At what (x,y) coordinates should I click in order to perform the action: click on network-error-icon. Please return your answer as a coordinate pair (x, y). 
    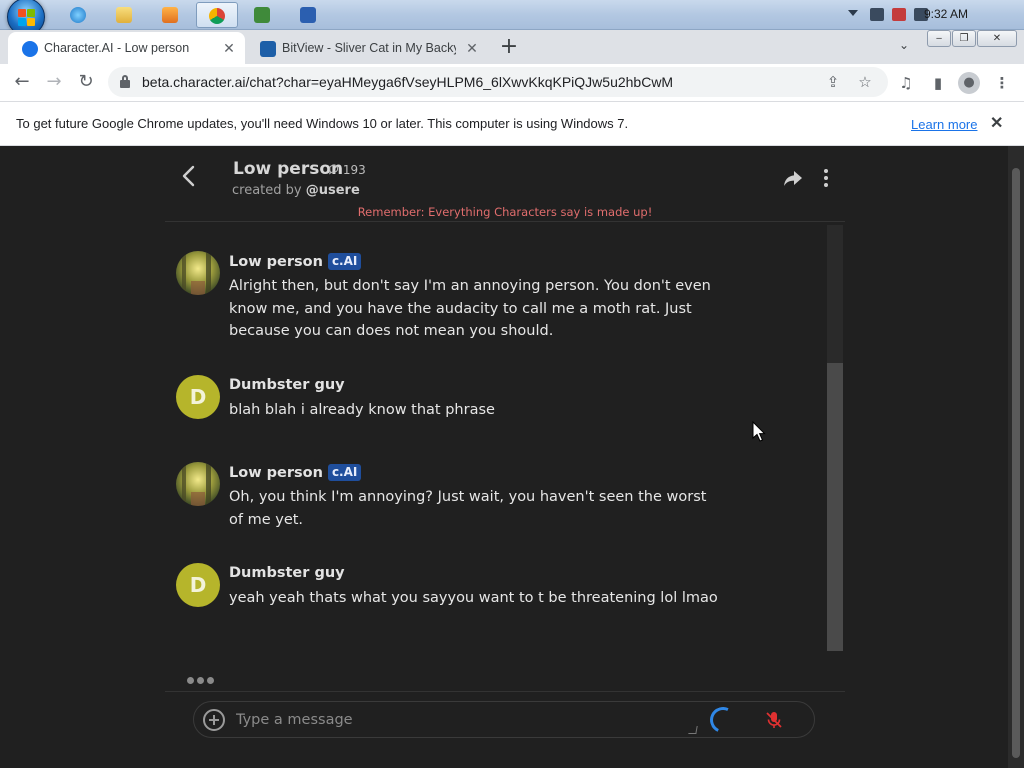
    Looking at the image, I should click on (899, 14).